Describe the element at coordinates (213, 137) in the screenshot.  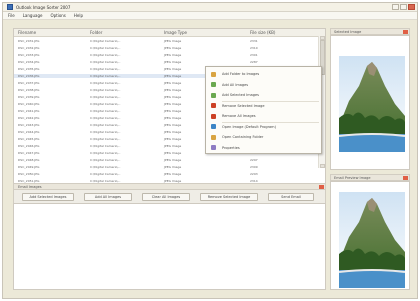
I see `folder-open-icon` at that location.